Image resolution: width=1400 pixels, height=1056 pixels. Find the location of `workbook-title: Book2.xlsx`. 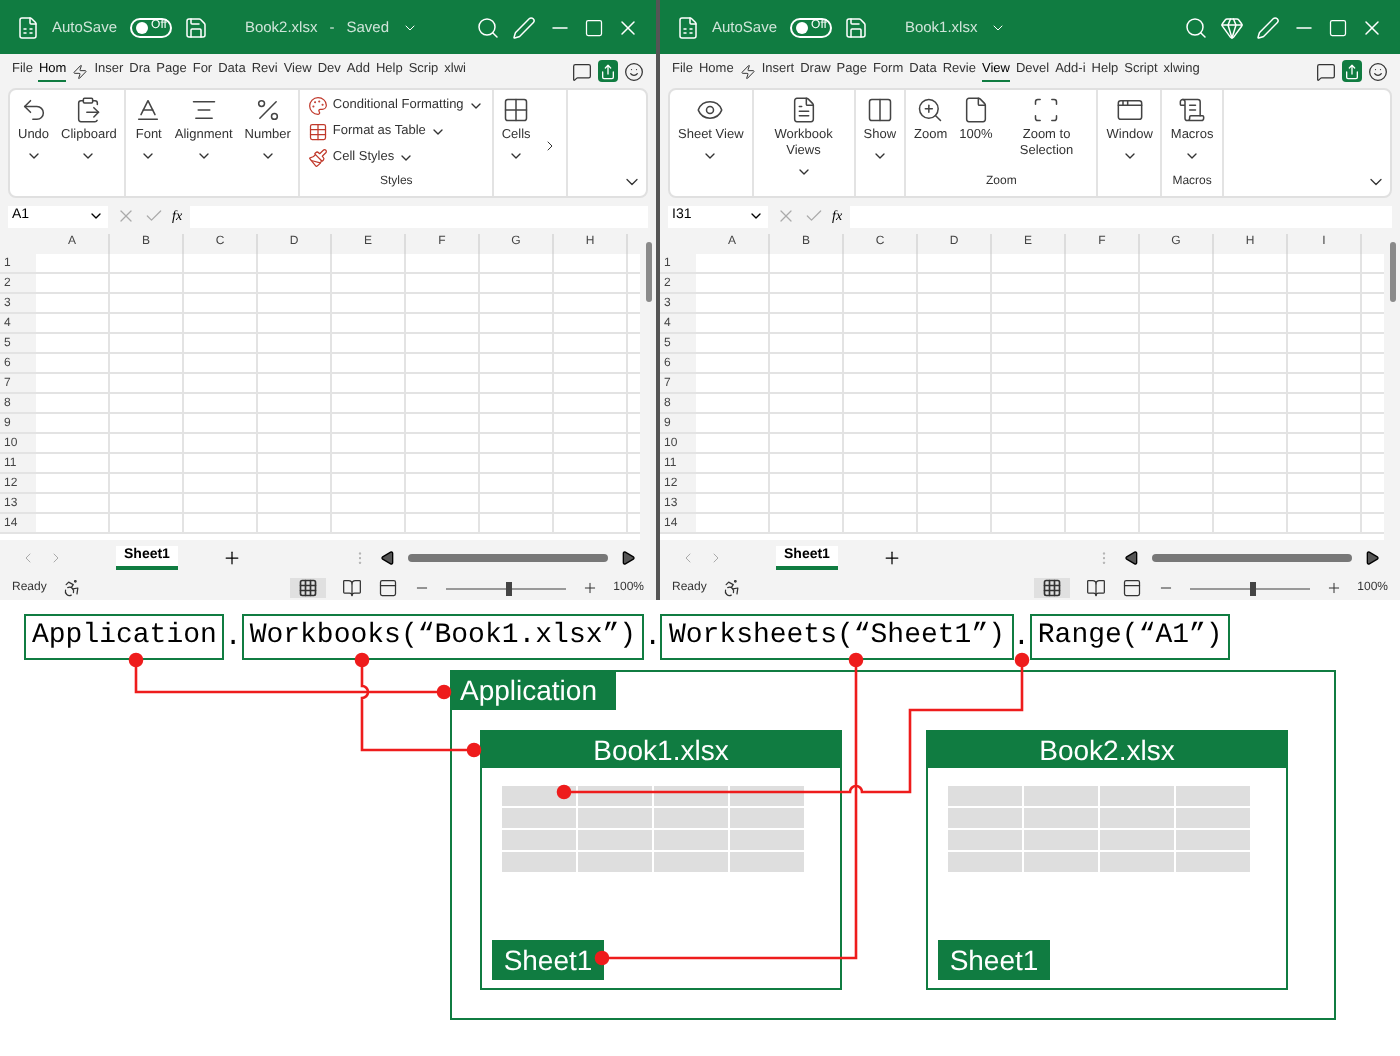

workbook-title: Book2.xlsx is located at coordinates (1107, 750).